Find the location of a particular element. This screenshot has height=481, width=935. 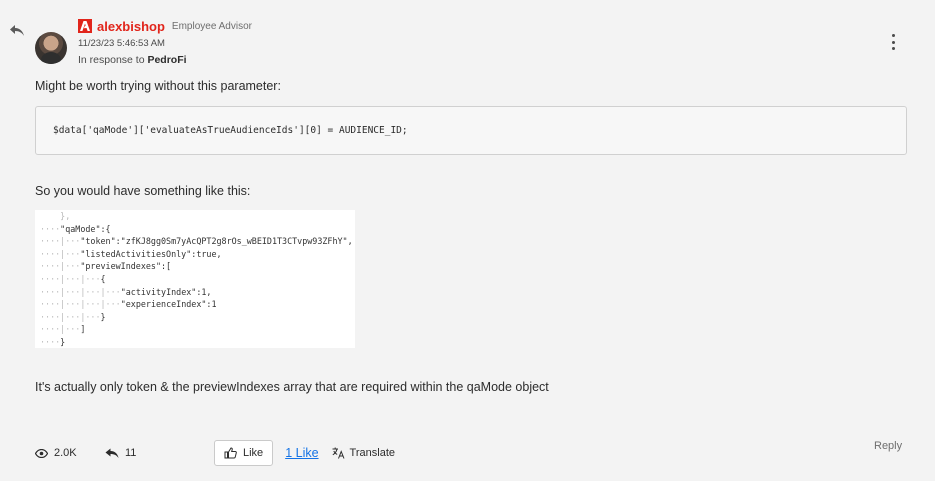

like-label: Like is located at coordinates (253, 453).